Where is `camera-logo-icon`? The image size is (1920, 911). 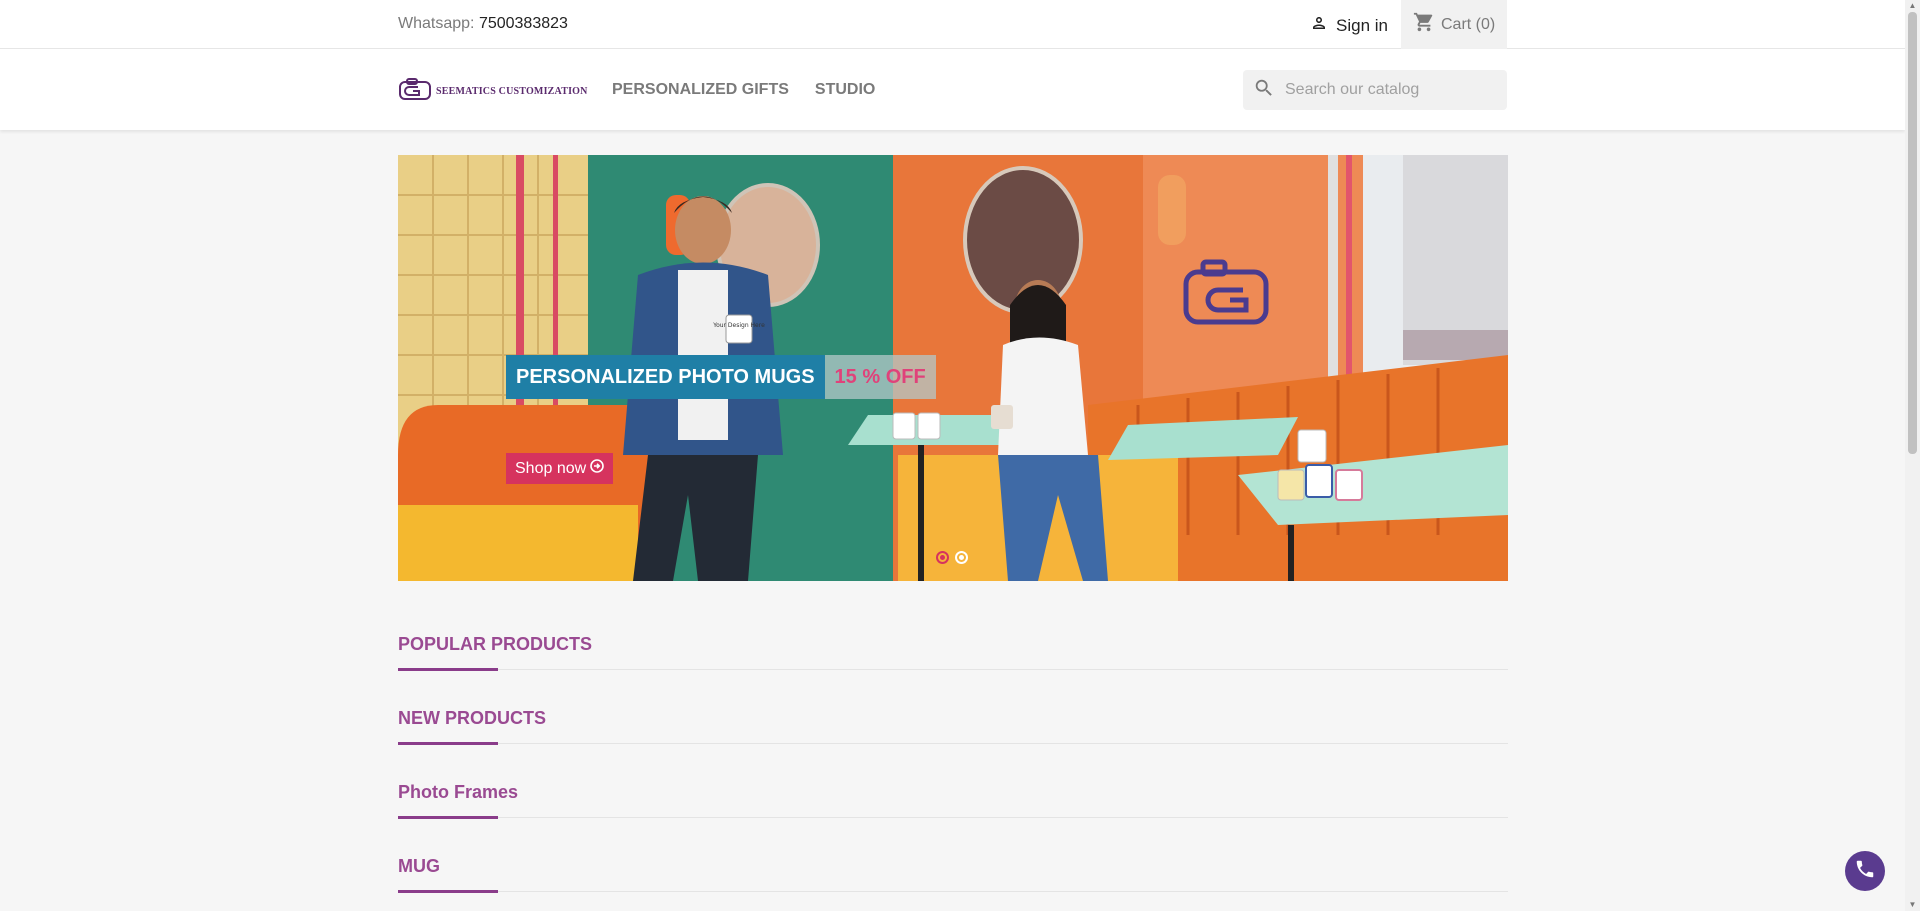
camera-logo-icon is located at coordinates (415, 91).